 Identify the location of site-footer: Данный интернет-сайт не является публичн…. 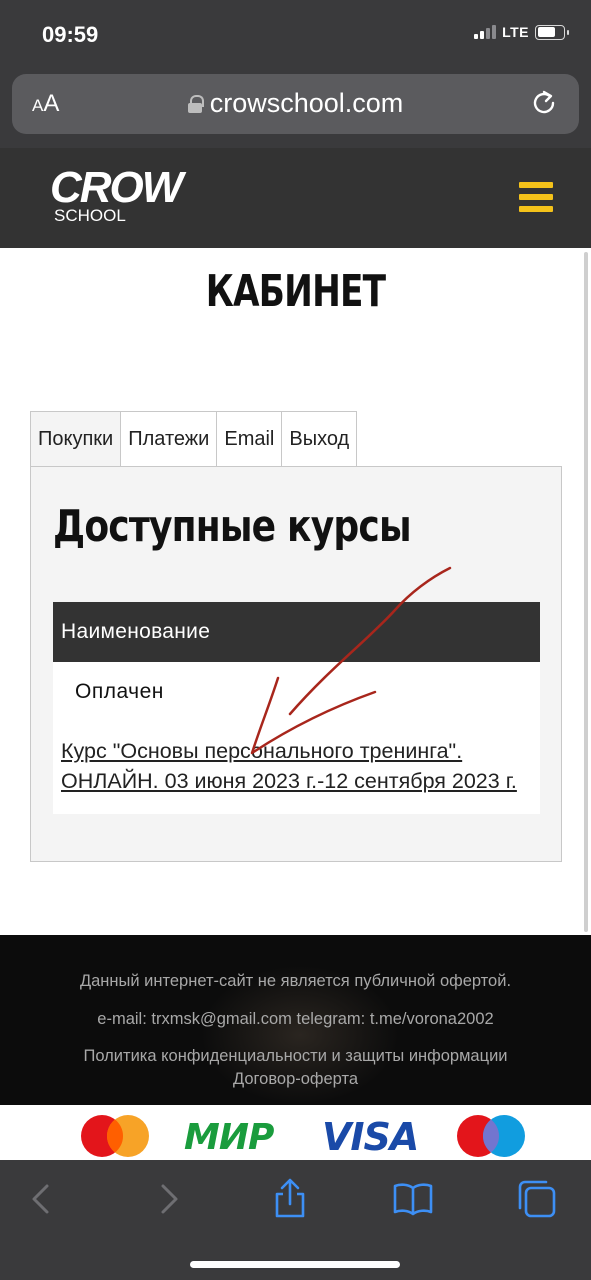
(295, 1020).